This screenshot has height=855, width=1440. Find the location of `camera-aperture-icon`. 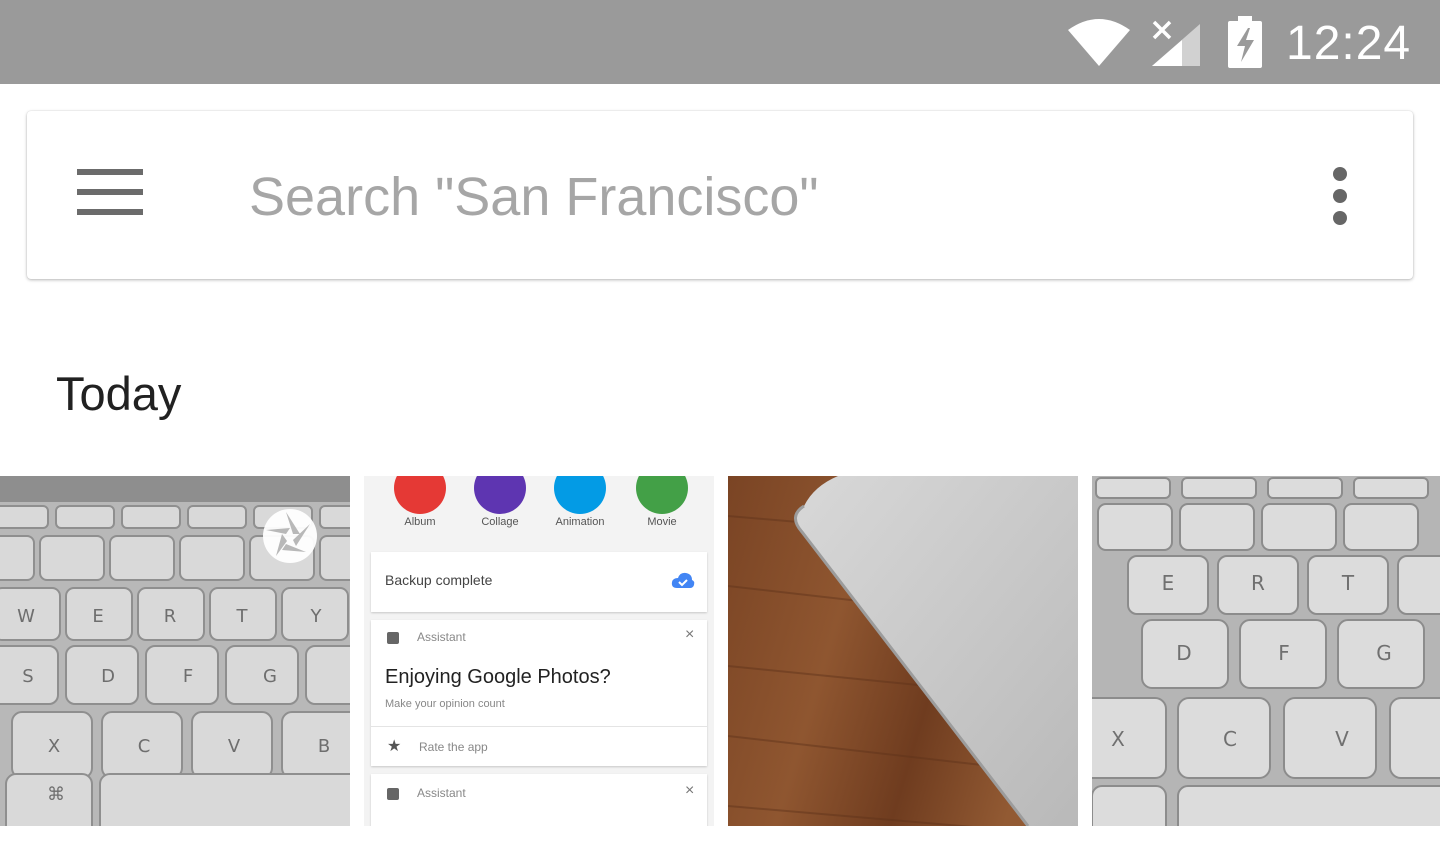

camera-aperture-icon is located at coordinates (290, 536).